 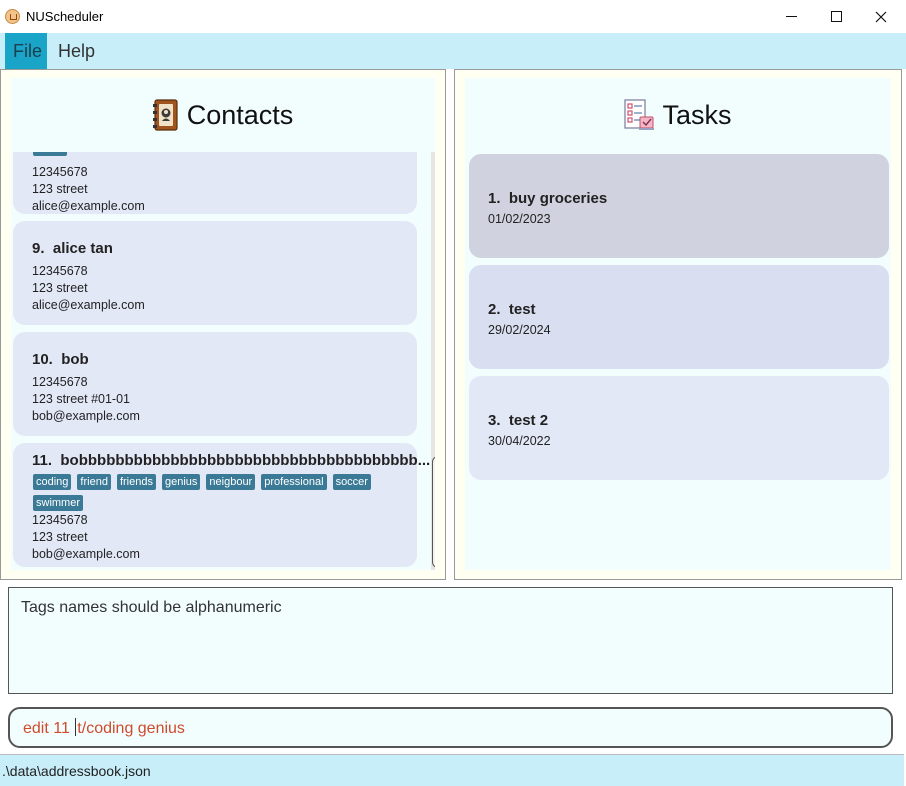 I want to click on minimize-icon, so click(x=791, y=16).